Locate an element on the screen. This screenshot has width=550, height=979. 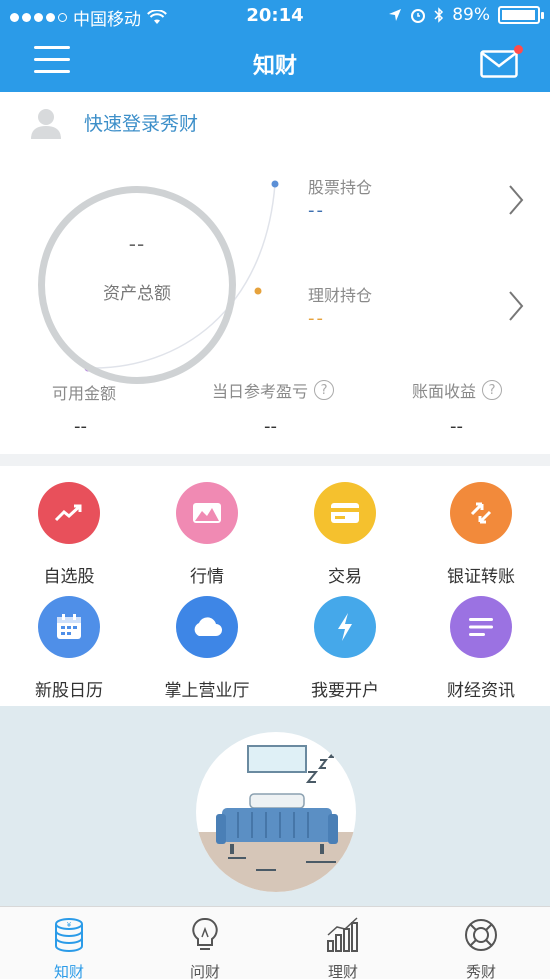
login-link: 快速登录秀财 is located at coordinates (141, 122).